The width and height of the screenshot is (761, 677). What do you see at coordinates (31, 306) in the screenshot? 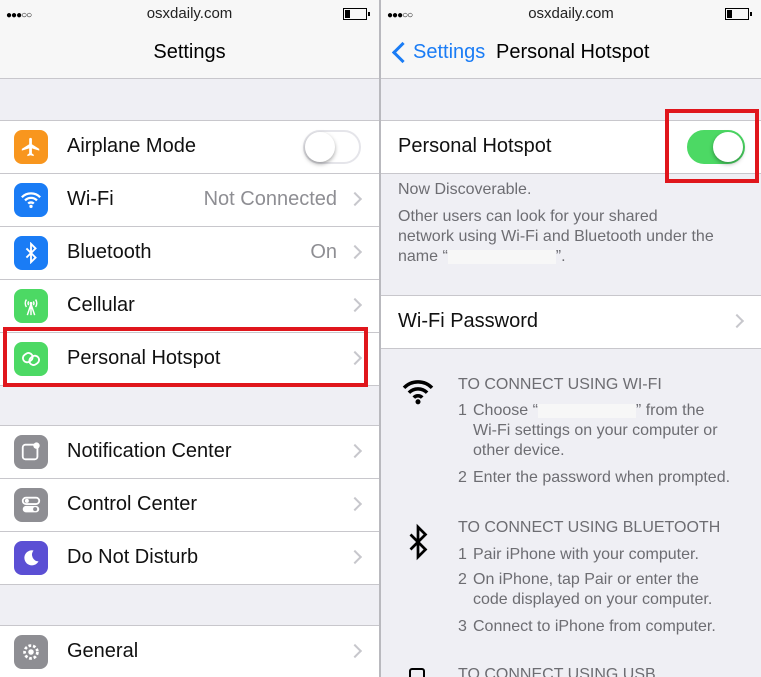
I see `cellular-icon` at bounding box center [31, 306].